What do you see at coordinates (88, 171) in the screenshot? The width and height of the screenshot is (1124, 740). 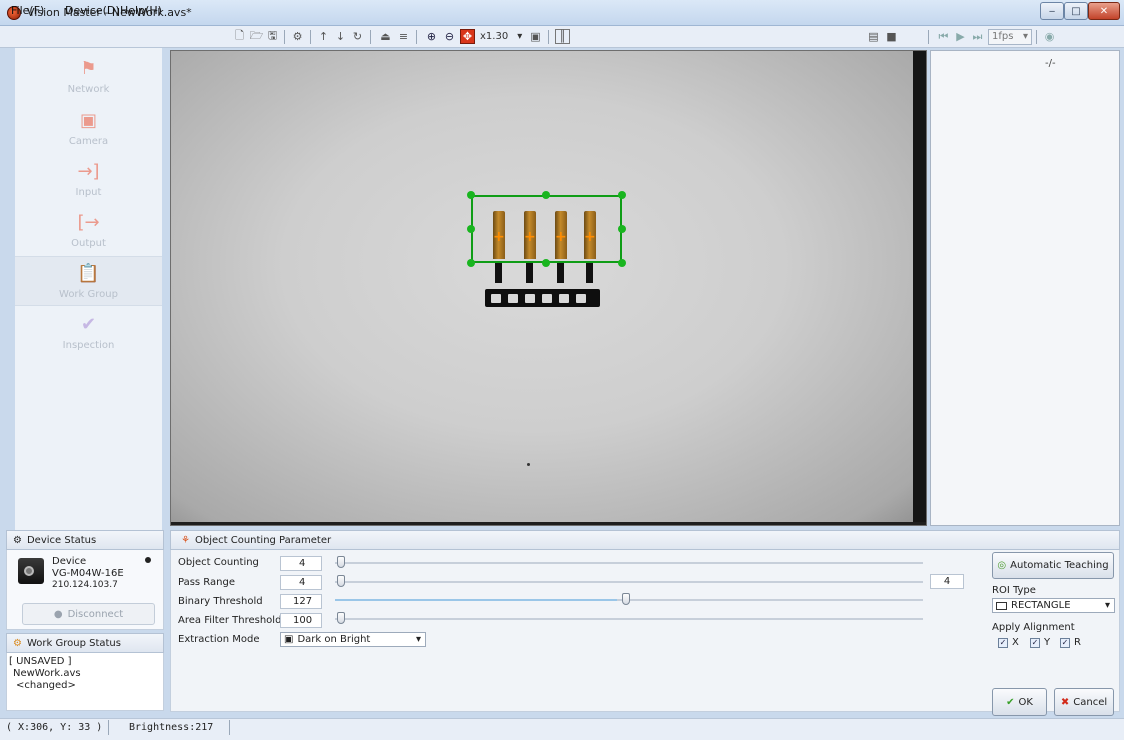 I see `input-icon: →]` at bounding box center [88, 171].